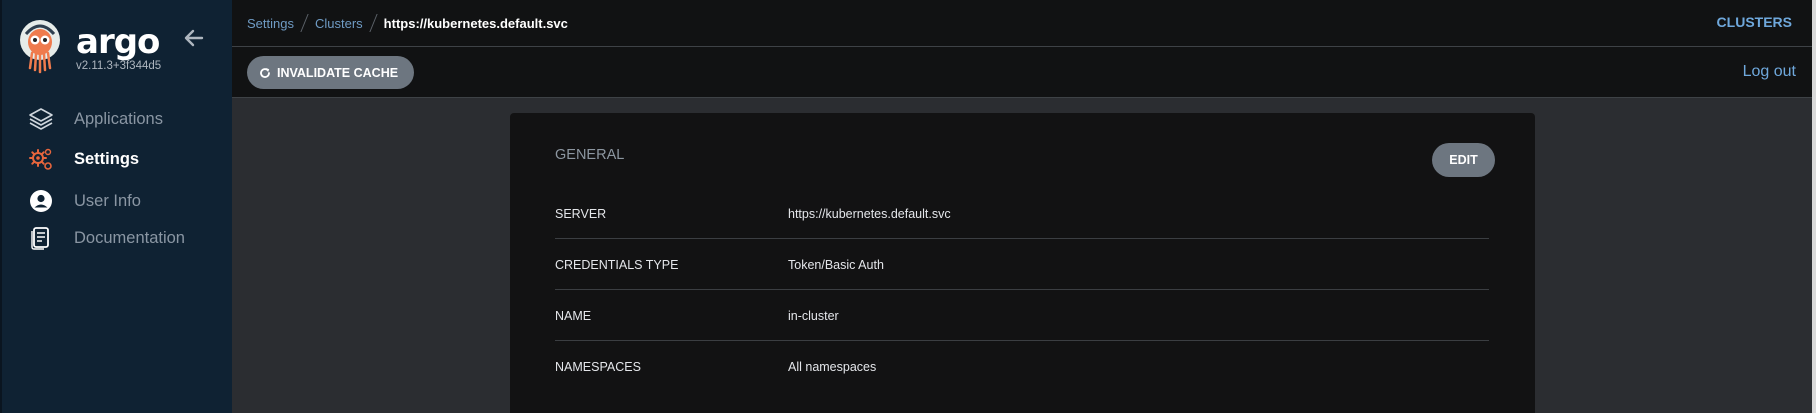 The width and height of the screenshot is (1816, 413). I want to click on detail-row: NAME in-cluster, so click(1022, 315).